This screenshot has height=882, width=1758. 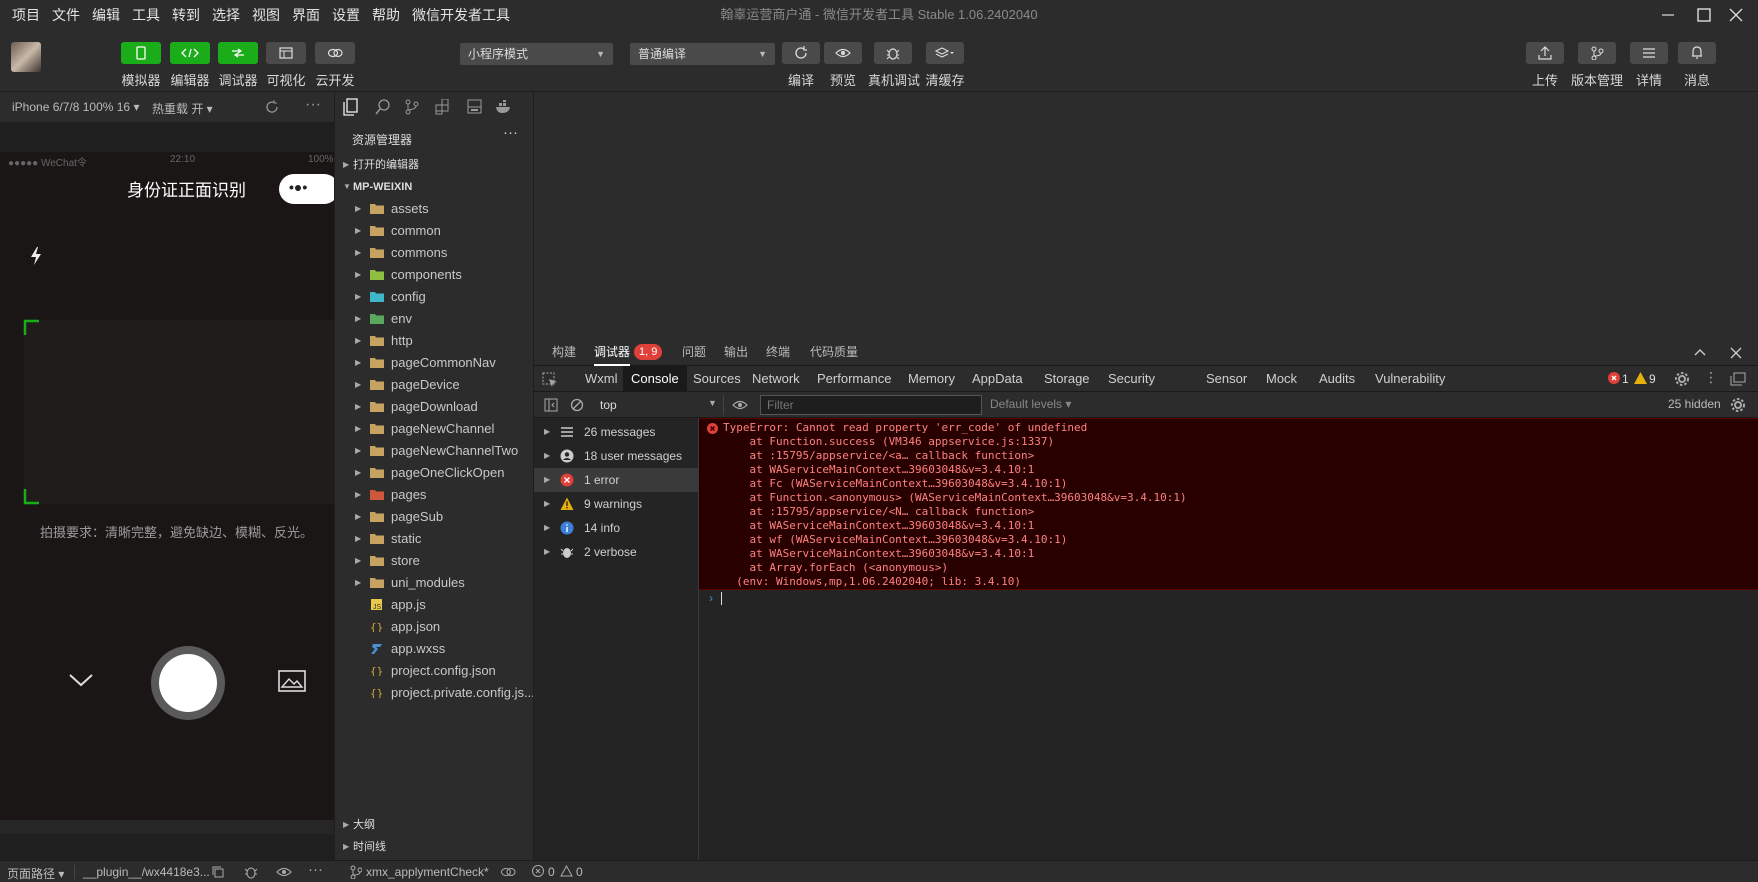 I want to click on tab-vulnerability: Vulnerability, so click(x=1410, y=379).